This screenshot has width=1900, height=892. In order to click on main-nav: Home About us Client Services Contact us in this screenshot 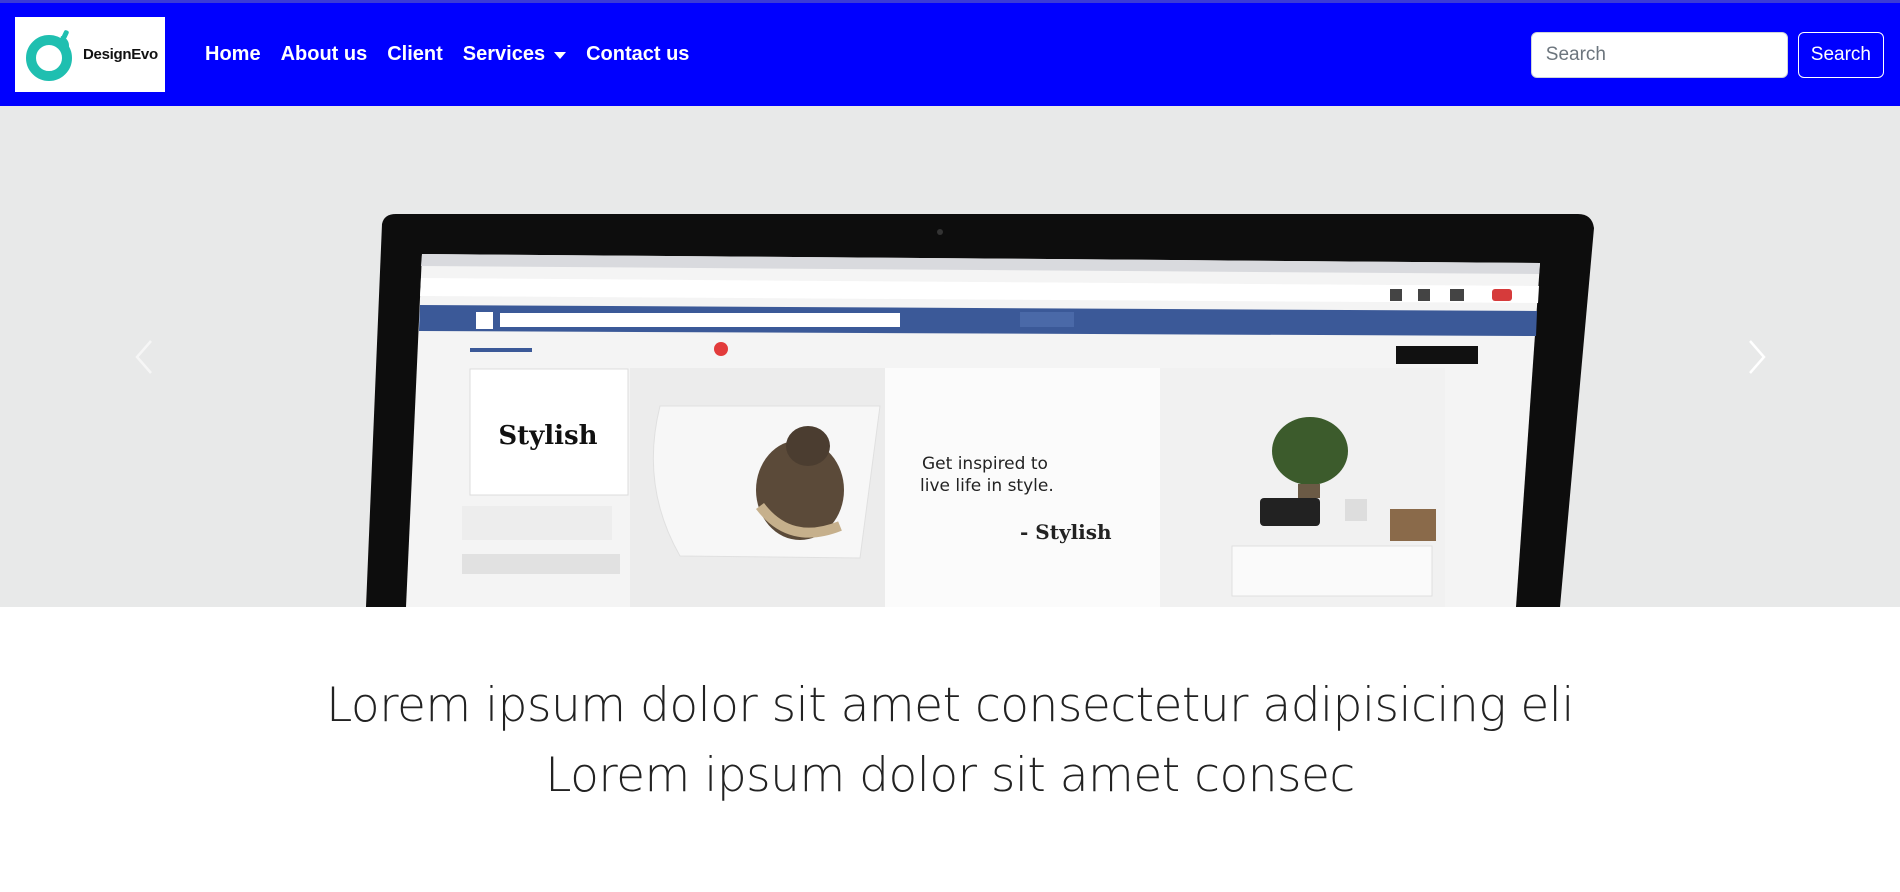, I will do `click(447, 54)`.